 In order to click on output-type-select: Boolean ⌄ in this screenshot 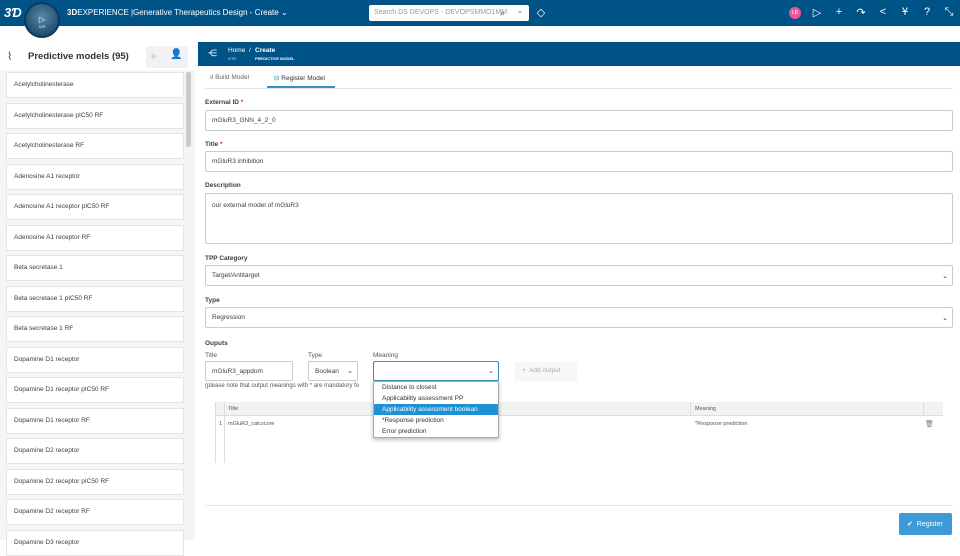, I will do `click(333, 371)`.